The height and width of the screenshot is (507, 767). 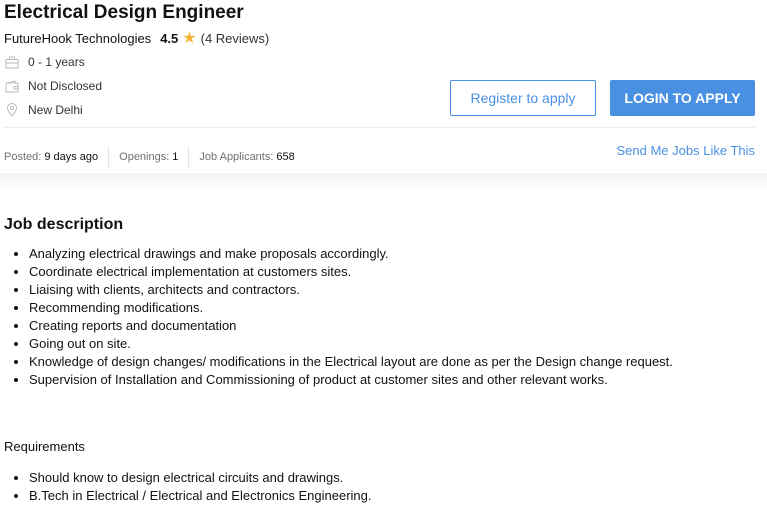 I want to click on posted-value: 9 days ago, so click(x=71, y=157).